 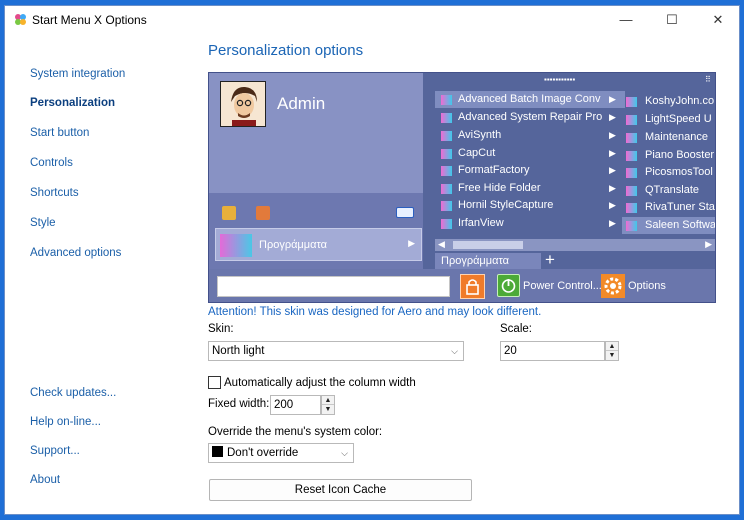 What do you see at coordinates (668, 172) in the screenshot?
I see `menu-item: PicosmosTool` at bounding box center [668, 172].